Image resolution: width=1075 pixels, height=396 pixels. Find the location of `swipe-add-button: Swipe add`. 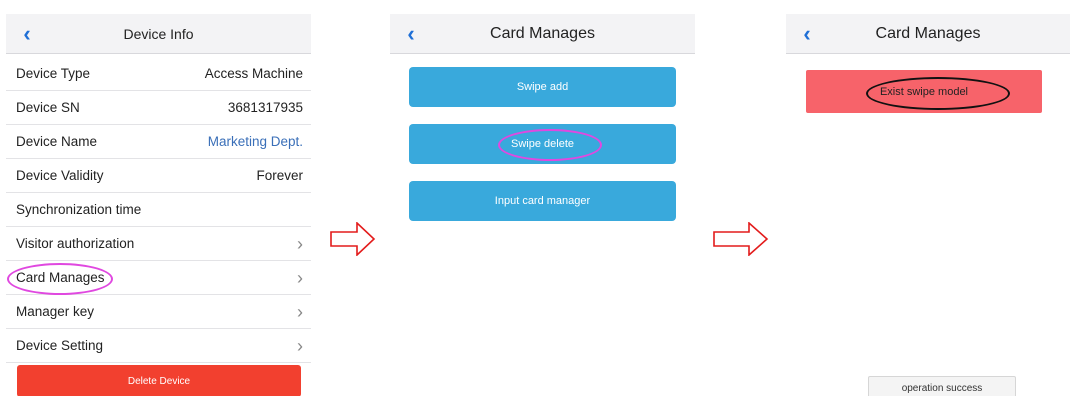

swipe-add-button: Swipe add is located at coordinates (542, 87).